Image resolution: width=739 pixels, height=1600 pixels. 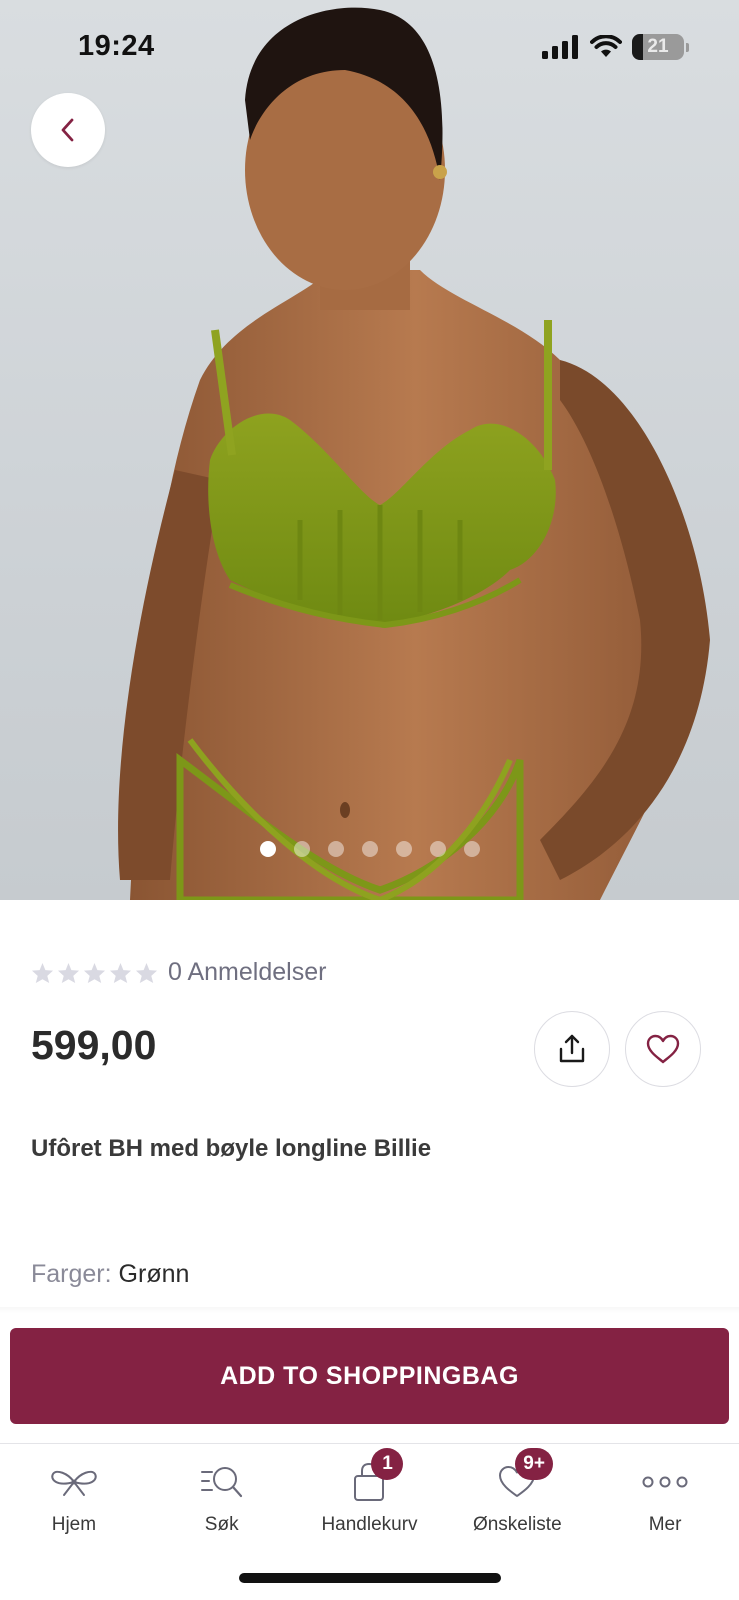 I want to click on bow-icon, so click(x=74, y=1483).